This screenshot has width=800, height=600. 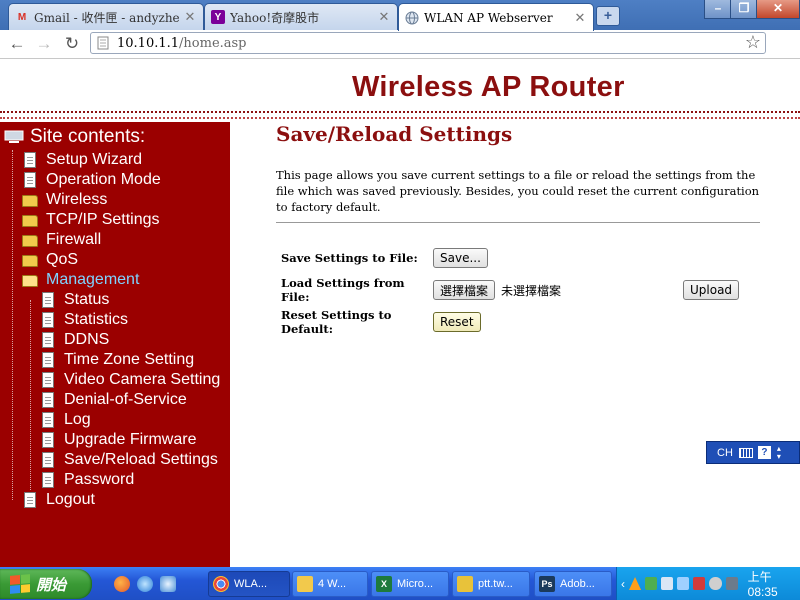 I want to click on sidebar-item-tcpip-settings: TCP/IP Settings, so click(x=91, y=220).